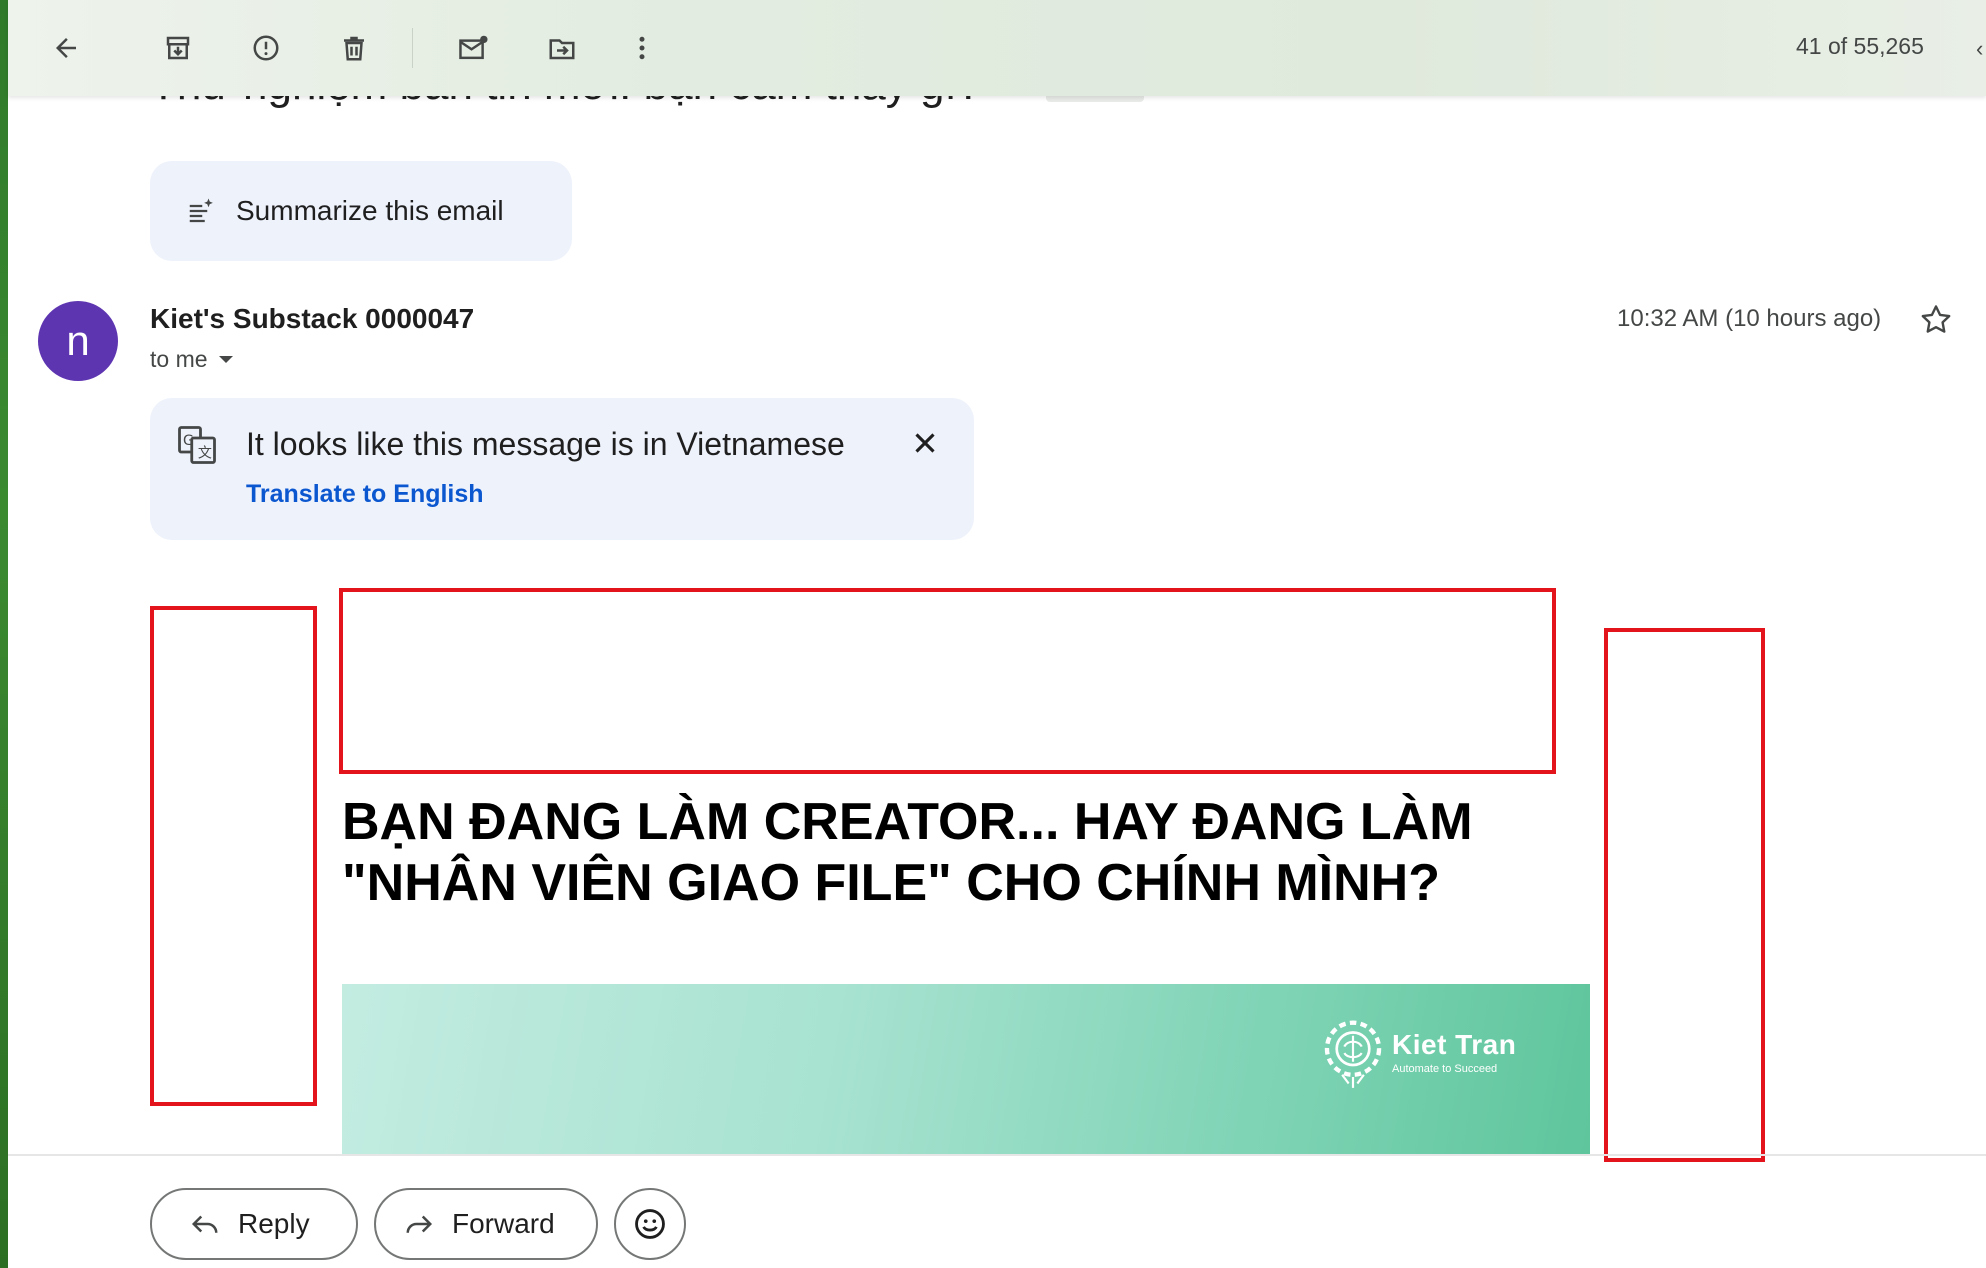 Image resolution: width=1986 pixels, height=1268 pixels. What do you see at coordinates (1749, 318) in the screenshot?
I see `email-timestamp: 10:32 AM (10 hours ago)` at bounding box center [1749, 318].